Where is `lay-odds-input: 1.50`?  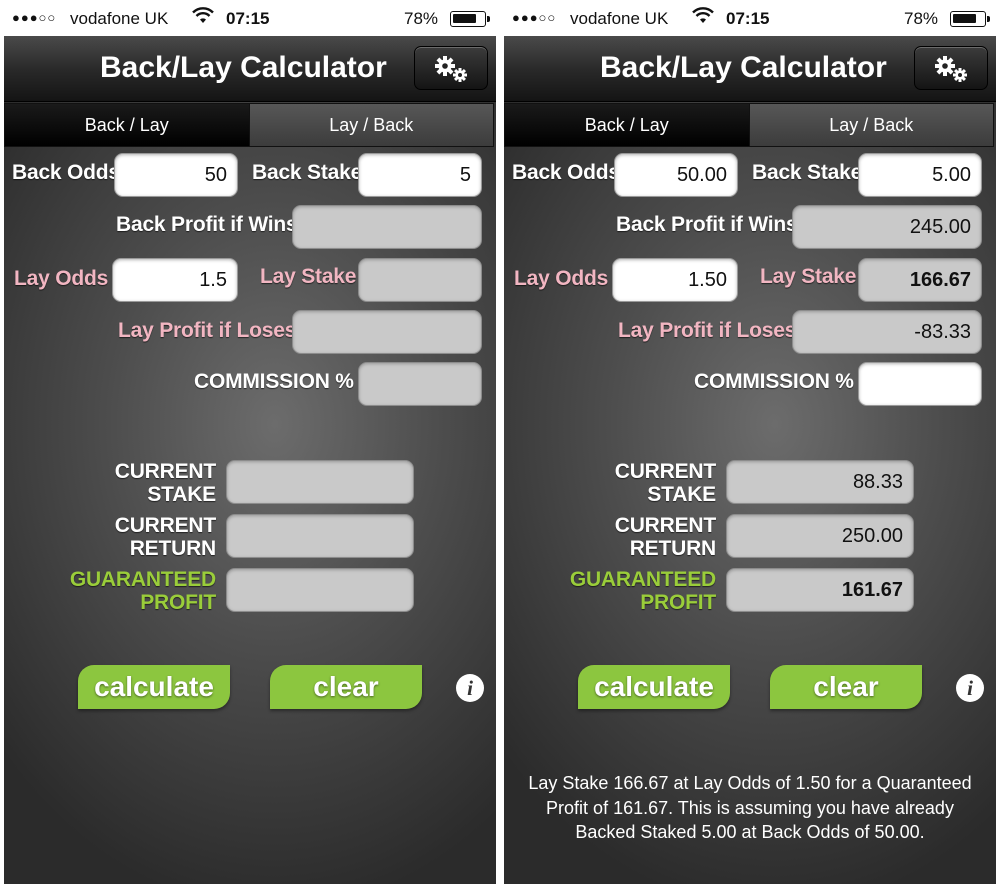 lay-odds-input: 1.50 is located at coordinates (675, 280).